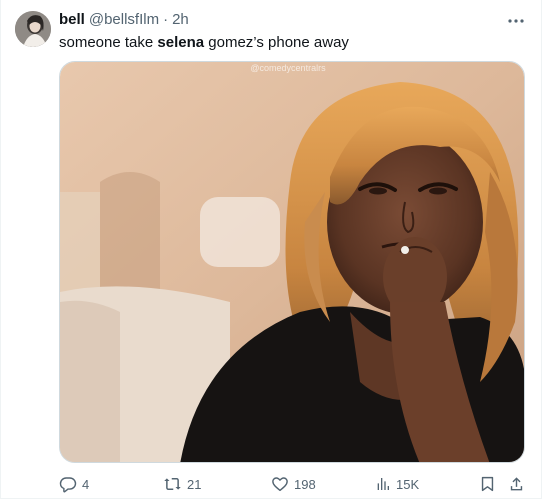 Image resolution: width=542 pixels, height=499 pixels. I want to click on tweet-text-bold: selena, so click(180, 42).